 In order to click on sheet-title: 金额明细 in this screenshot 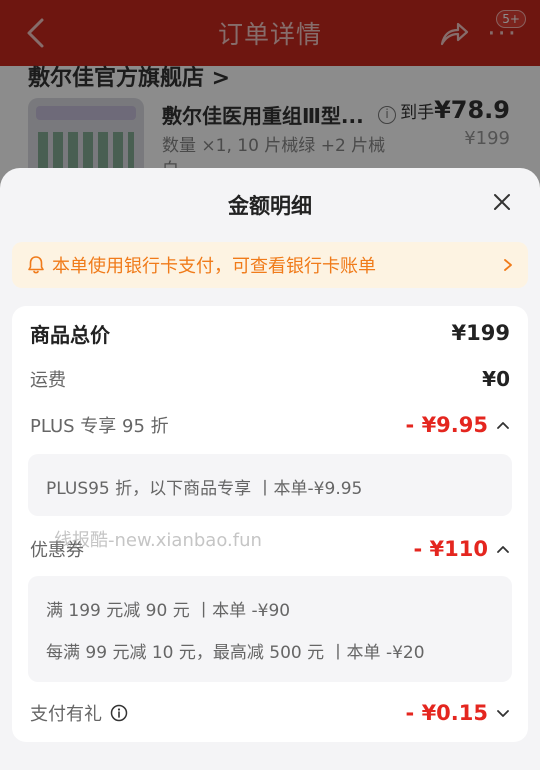, I will do `click(270, 206)`.